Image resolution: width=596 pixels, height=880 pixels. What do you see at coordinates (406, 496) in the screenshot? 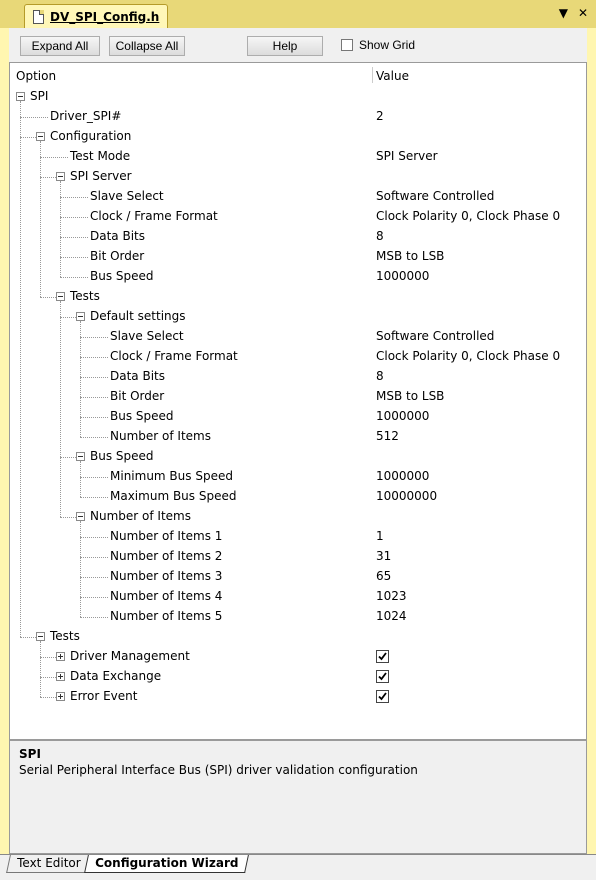
I see `tree-item-value: 10000000` at bounding box center [406, 496].